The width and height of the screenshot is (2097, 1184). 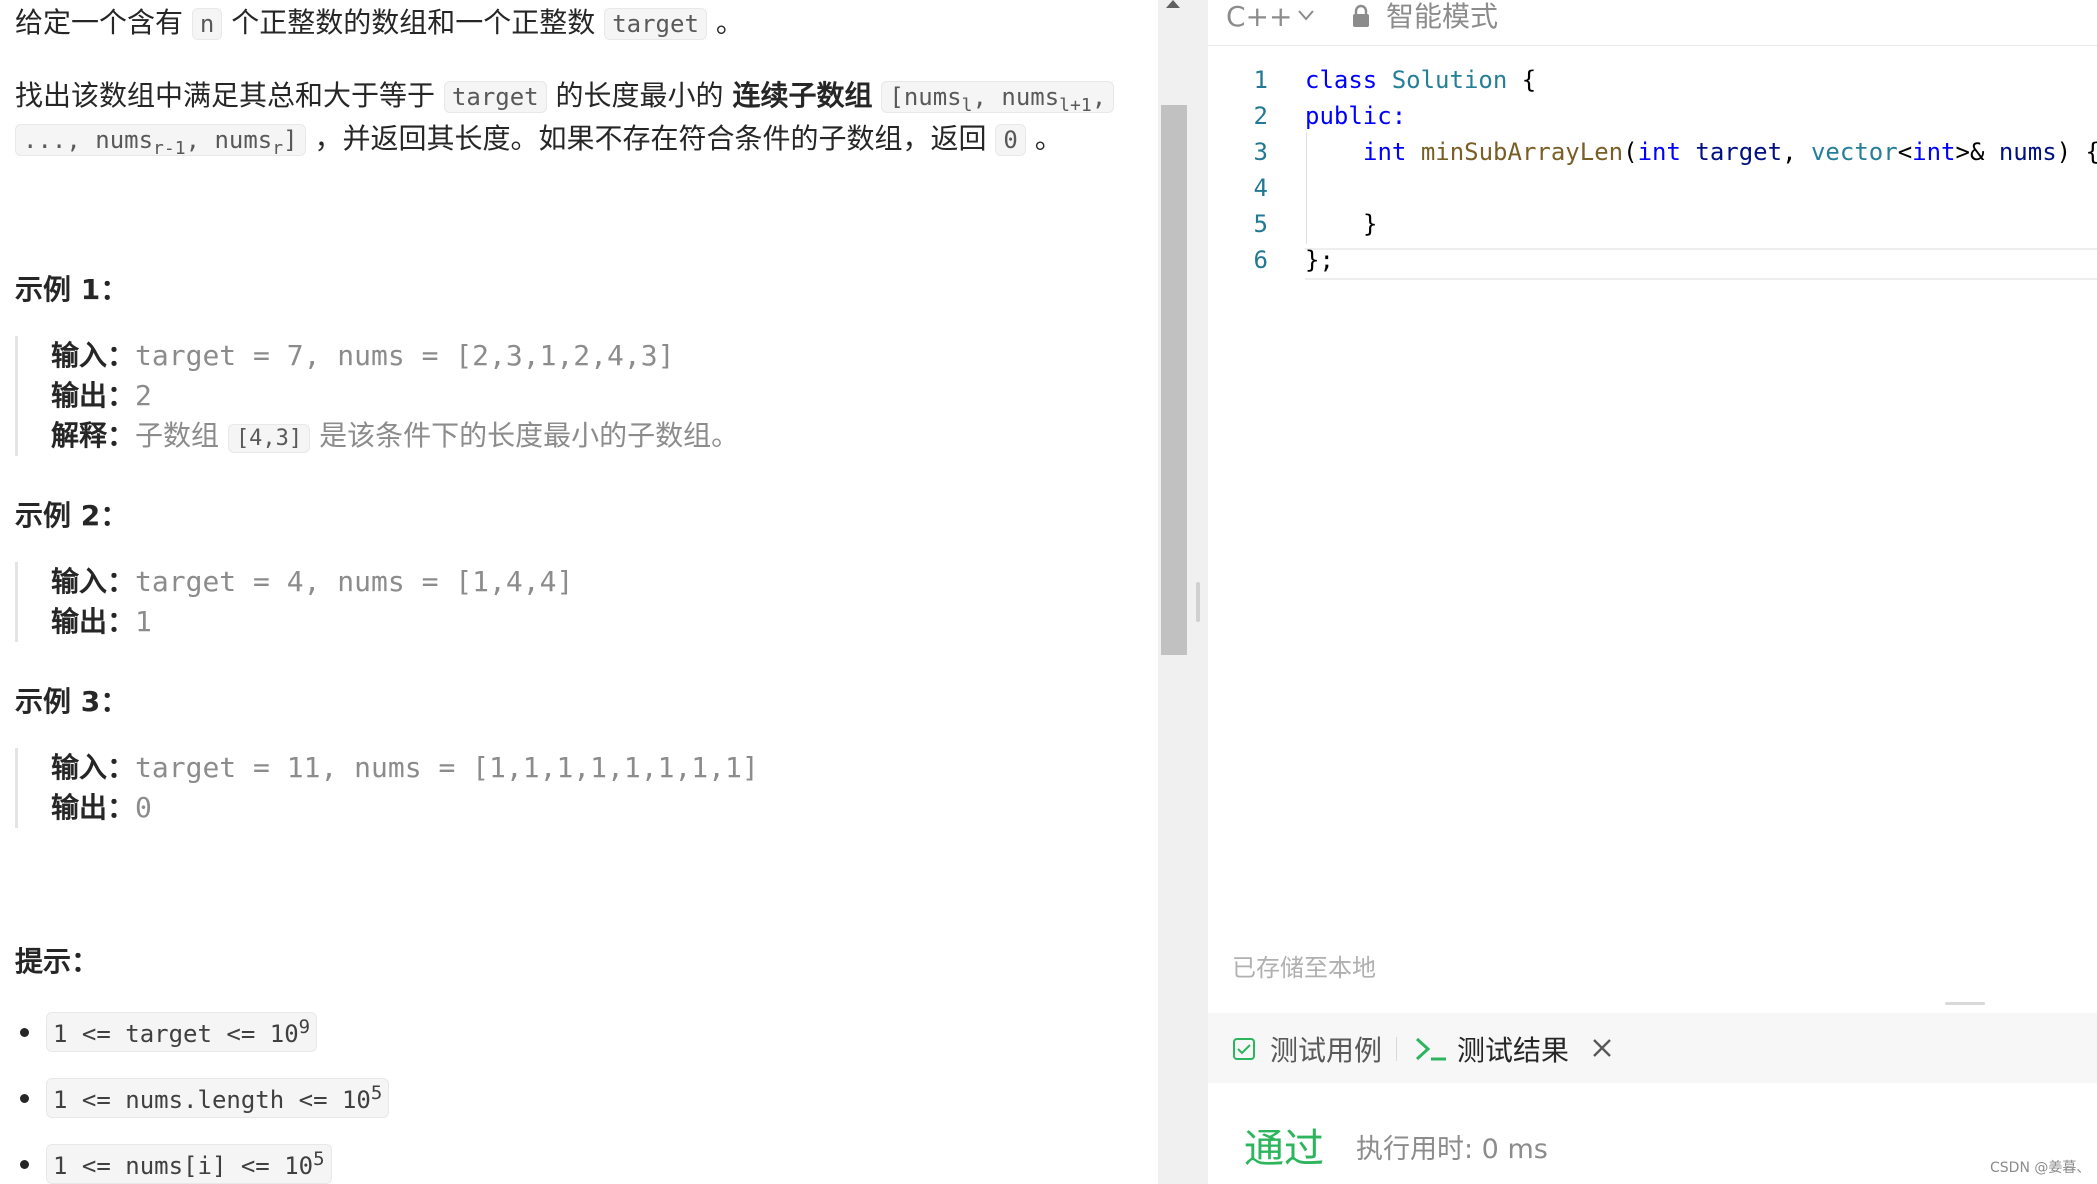 I want to click on example-row: 输入：target = 7, nums = [2,3,1,2,4,3], so click(x=363, y=355).